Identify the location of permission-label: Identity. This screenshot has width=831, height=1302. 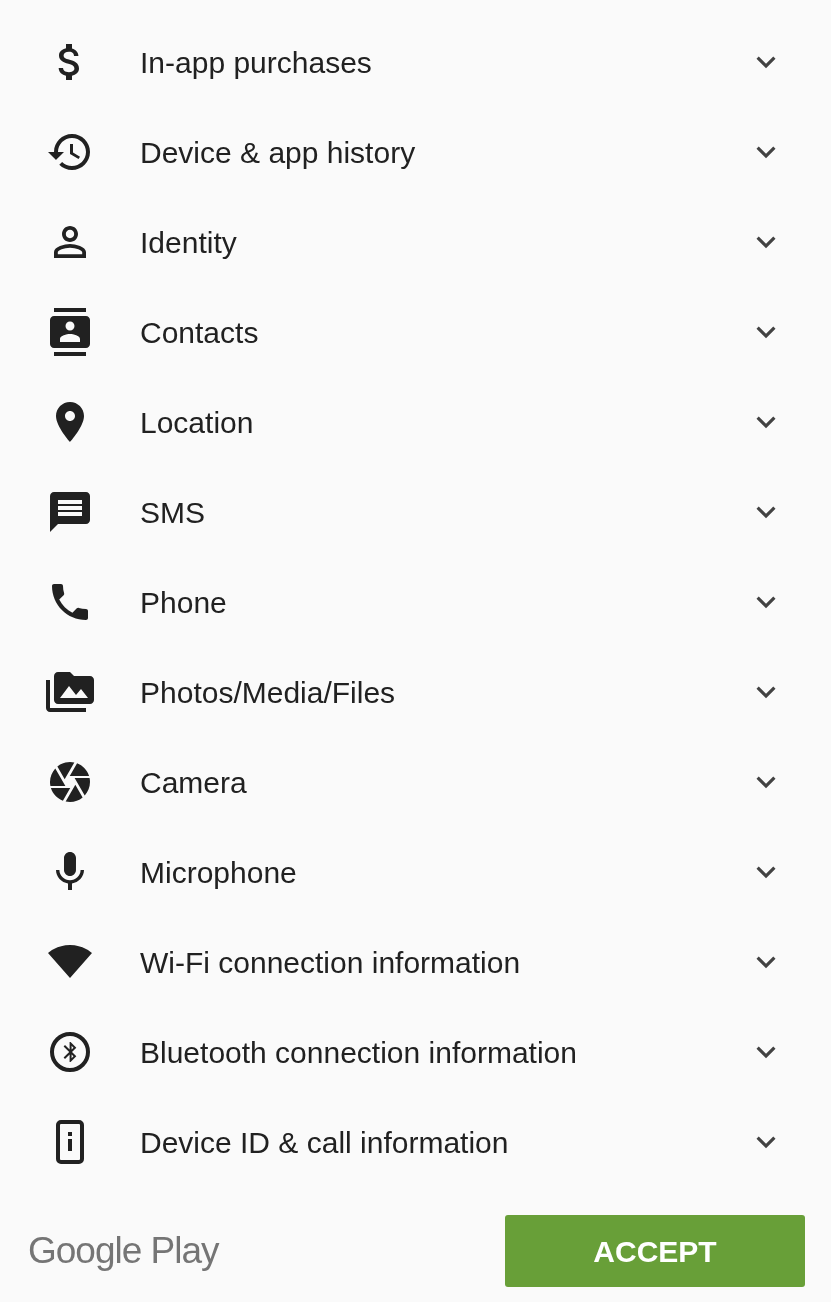
(443, 242).